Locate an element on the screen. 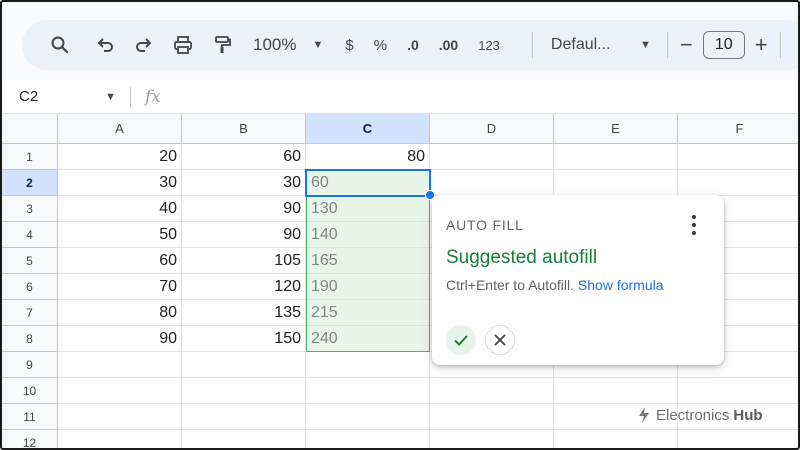 The image size is (800, 450). cell-d12 is located at coordinates (492, 439).